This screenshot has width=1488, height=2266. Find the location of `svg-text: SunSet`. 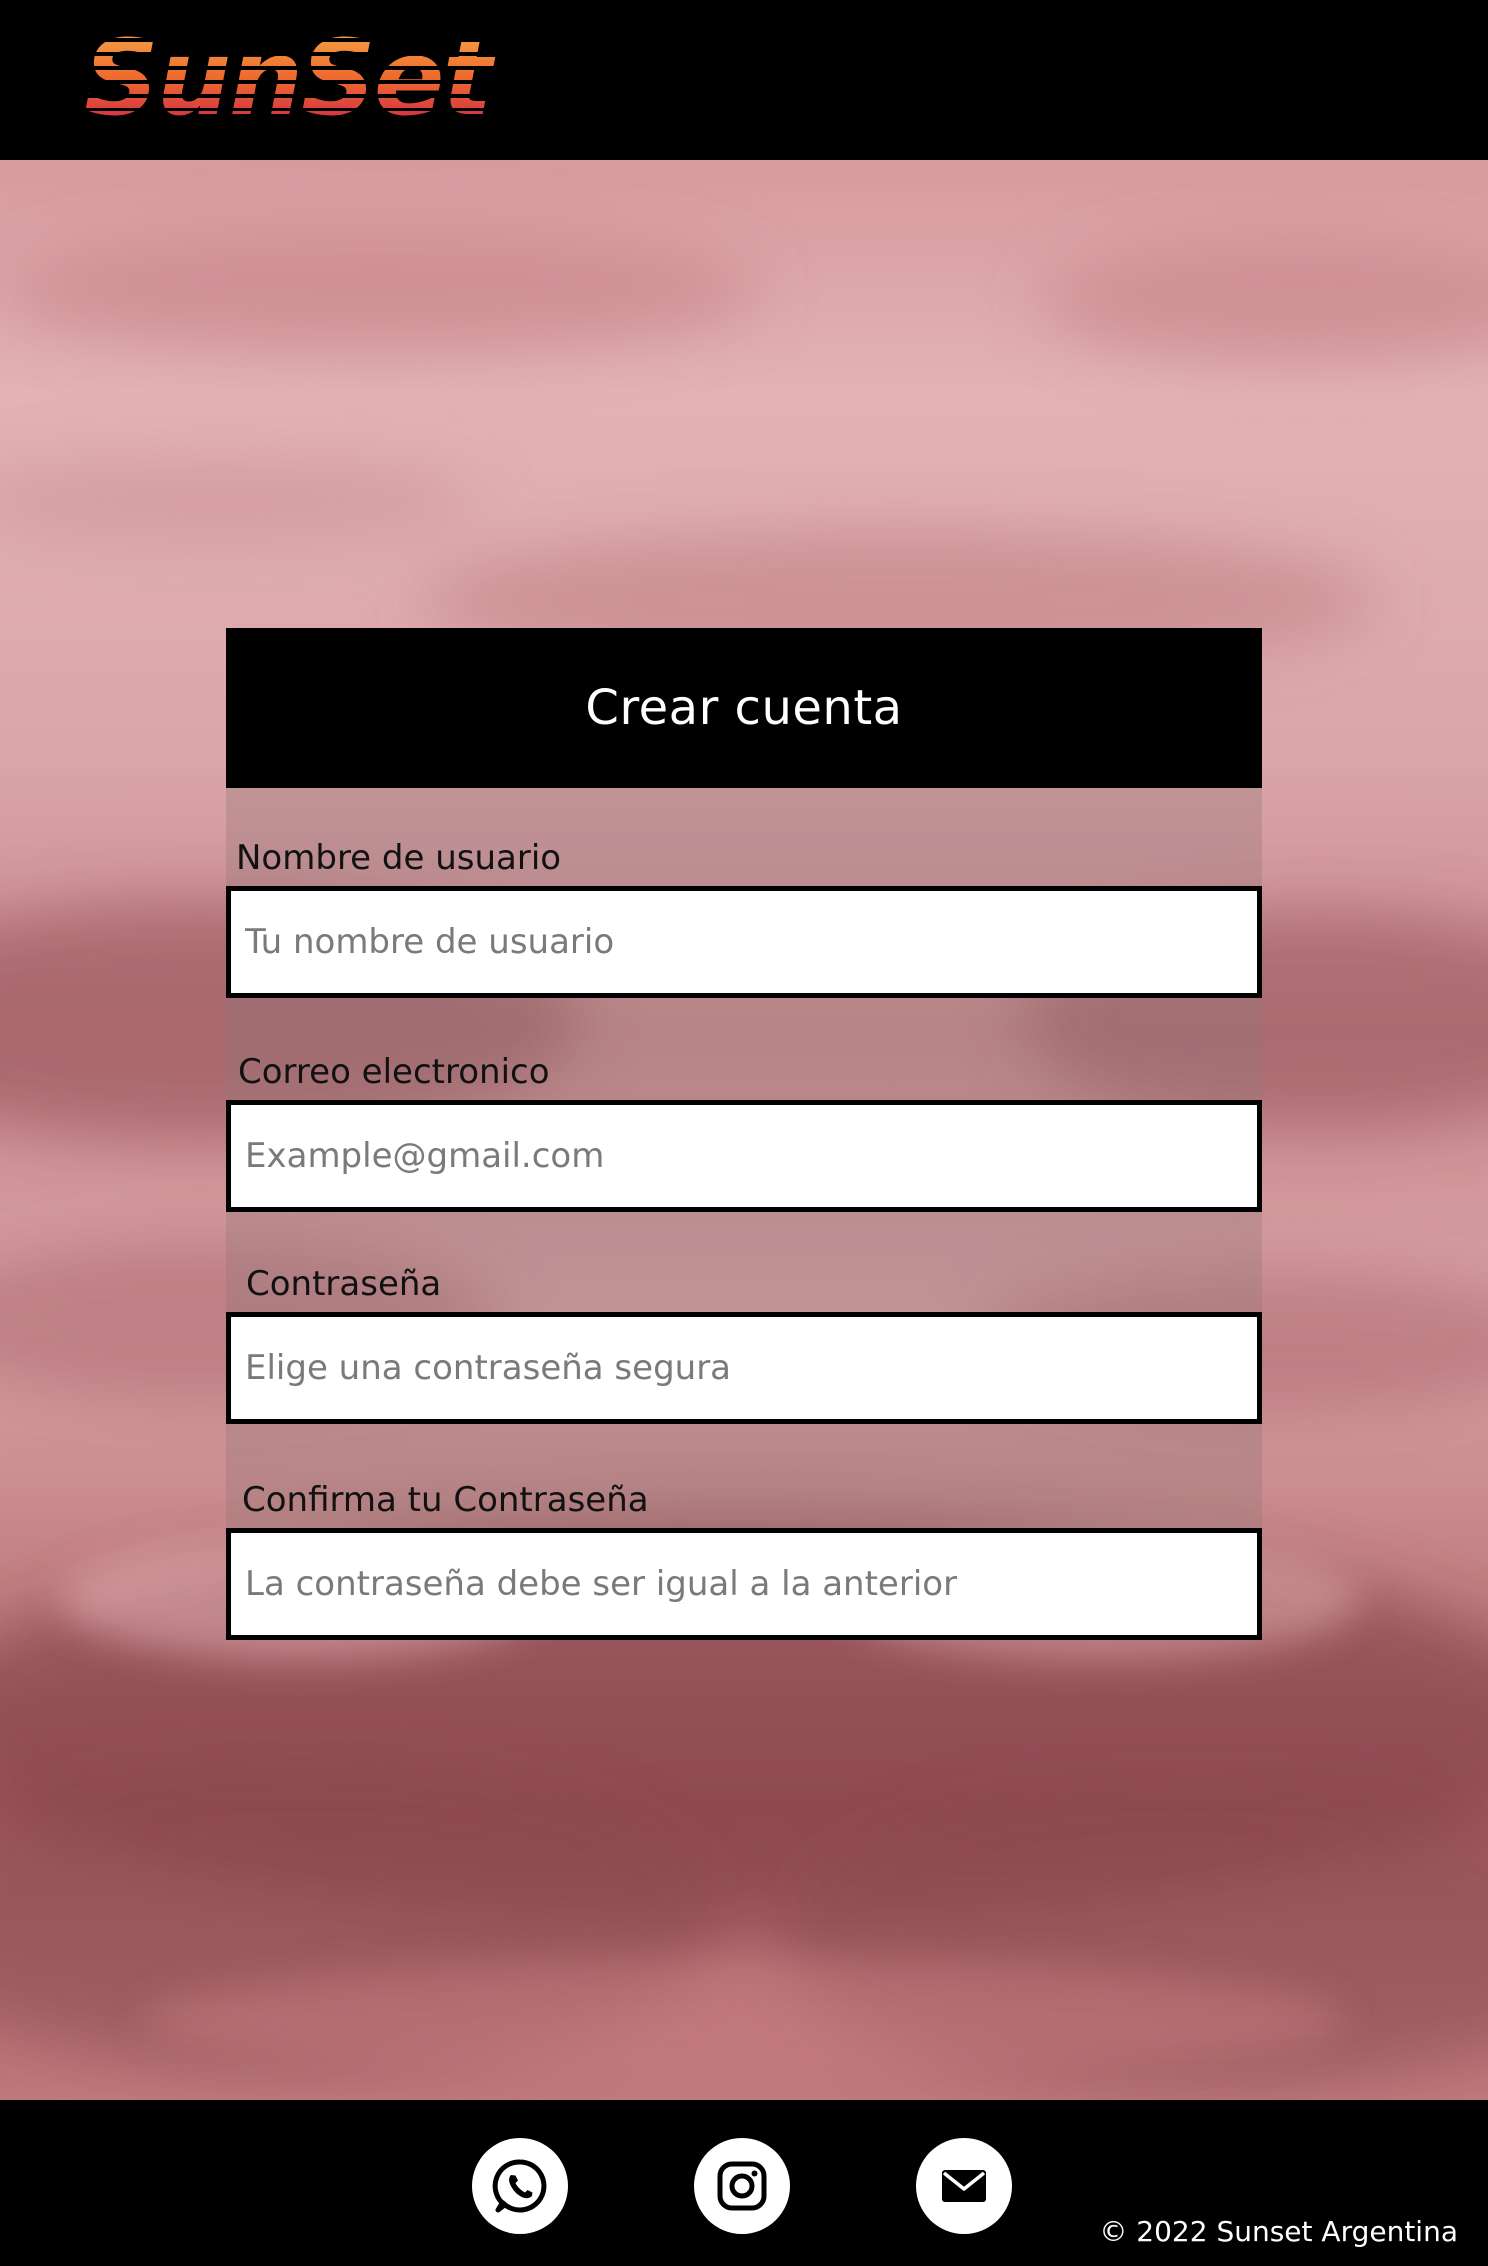

svg-text: SunSet is located at coordinates (289, 74).